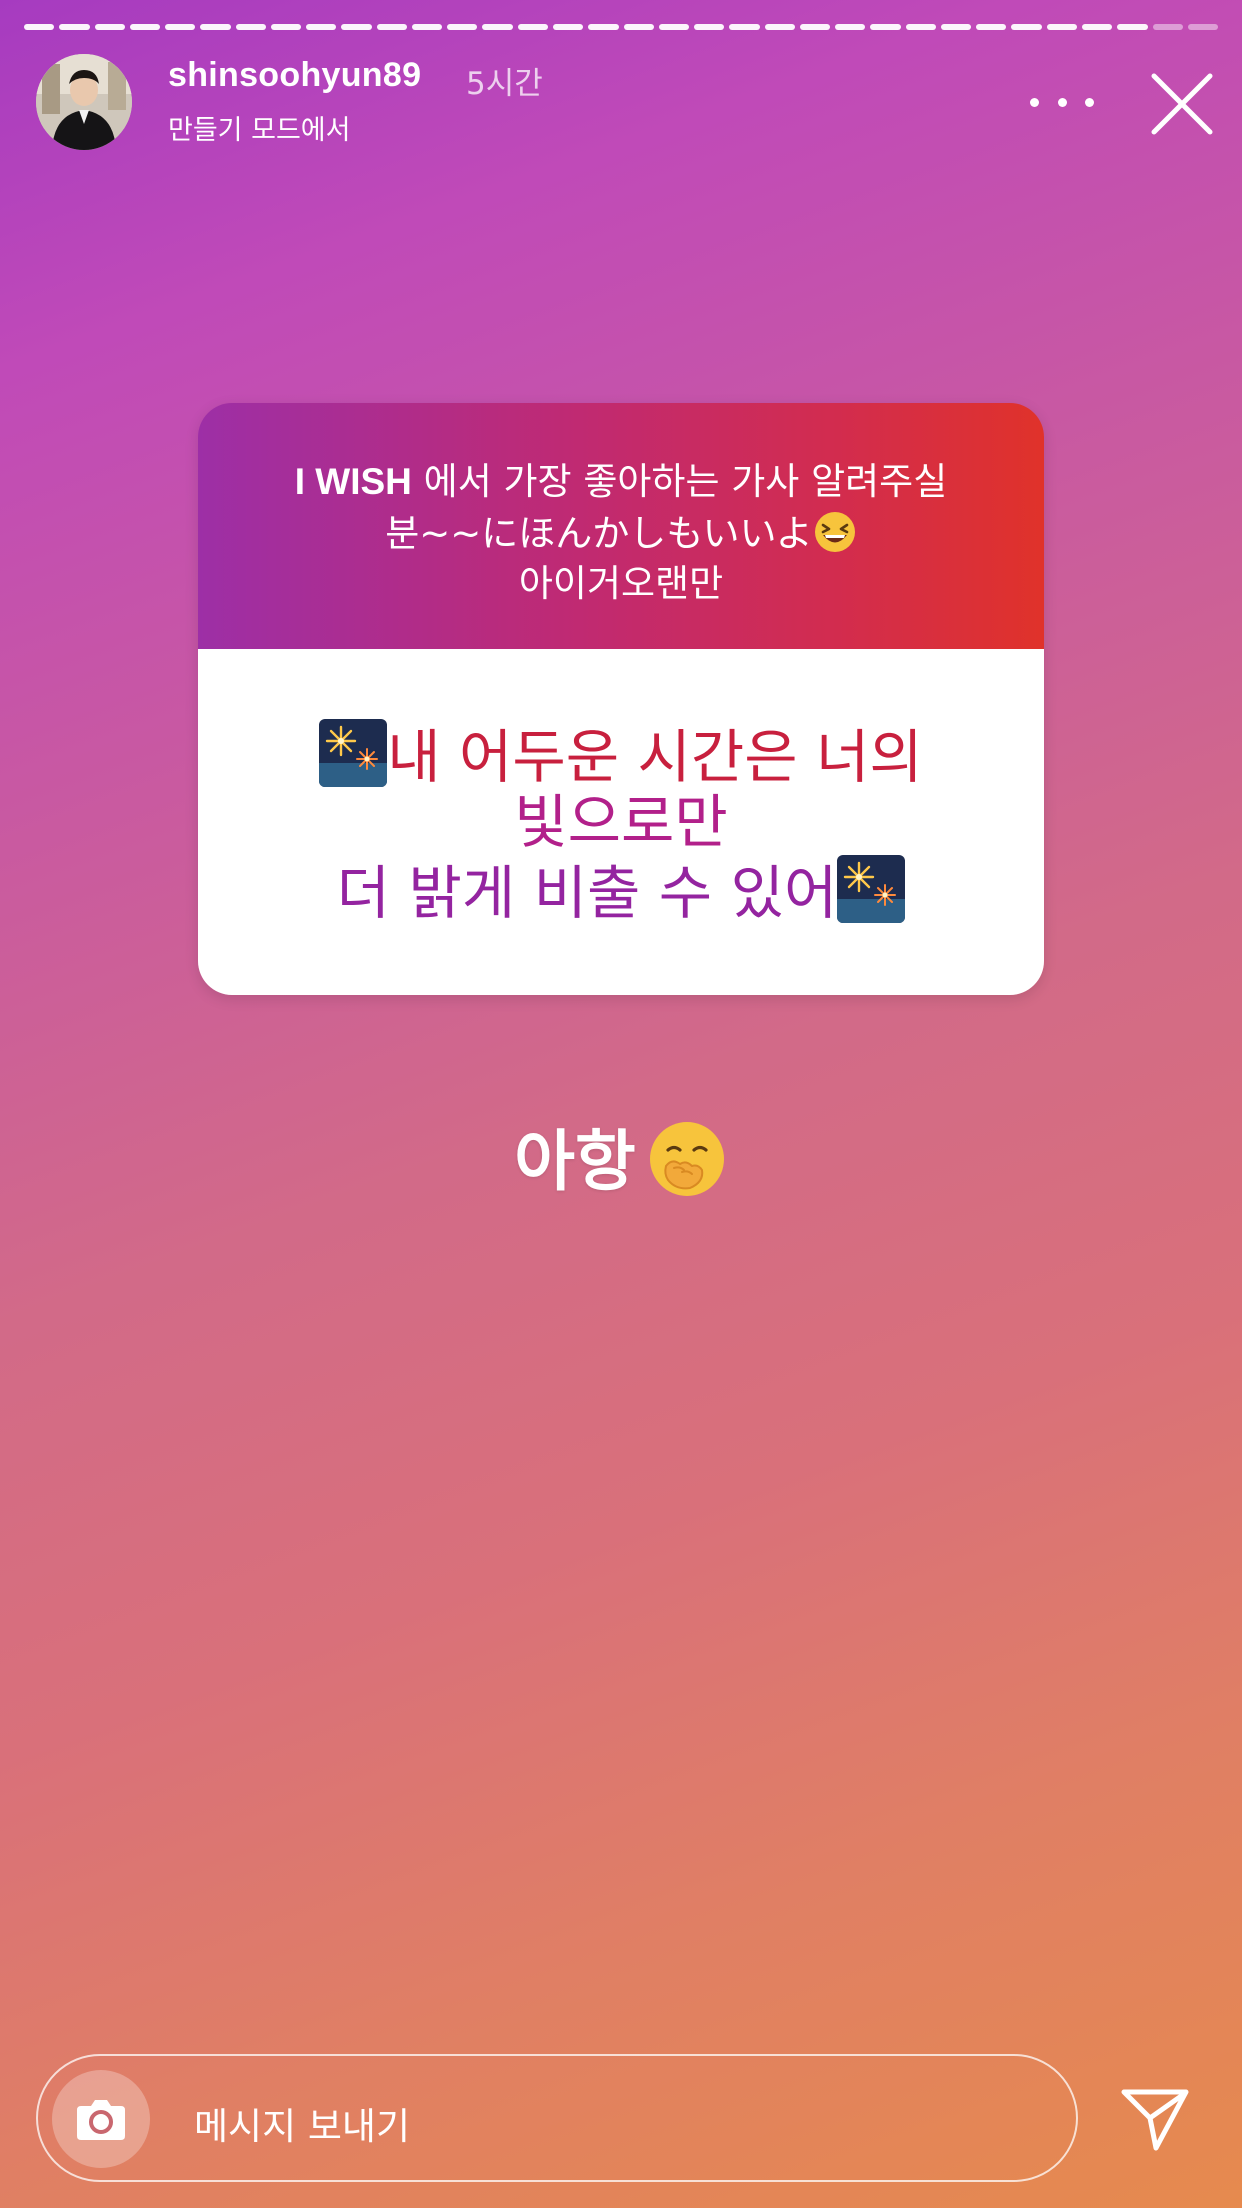 This screenshot has height=2208, width=1242. What do you see at coordinates (575, 1161) in the screenshot?
I see `caption-text: 아항` at bounding box center [575, 1161].